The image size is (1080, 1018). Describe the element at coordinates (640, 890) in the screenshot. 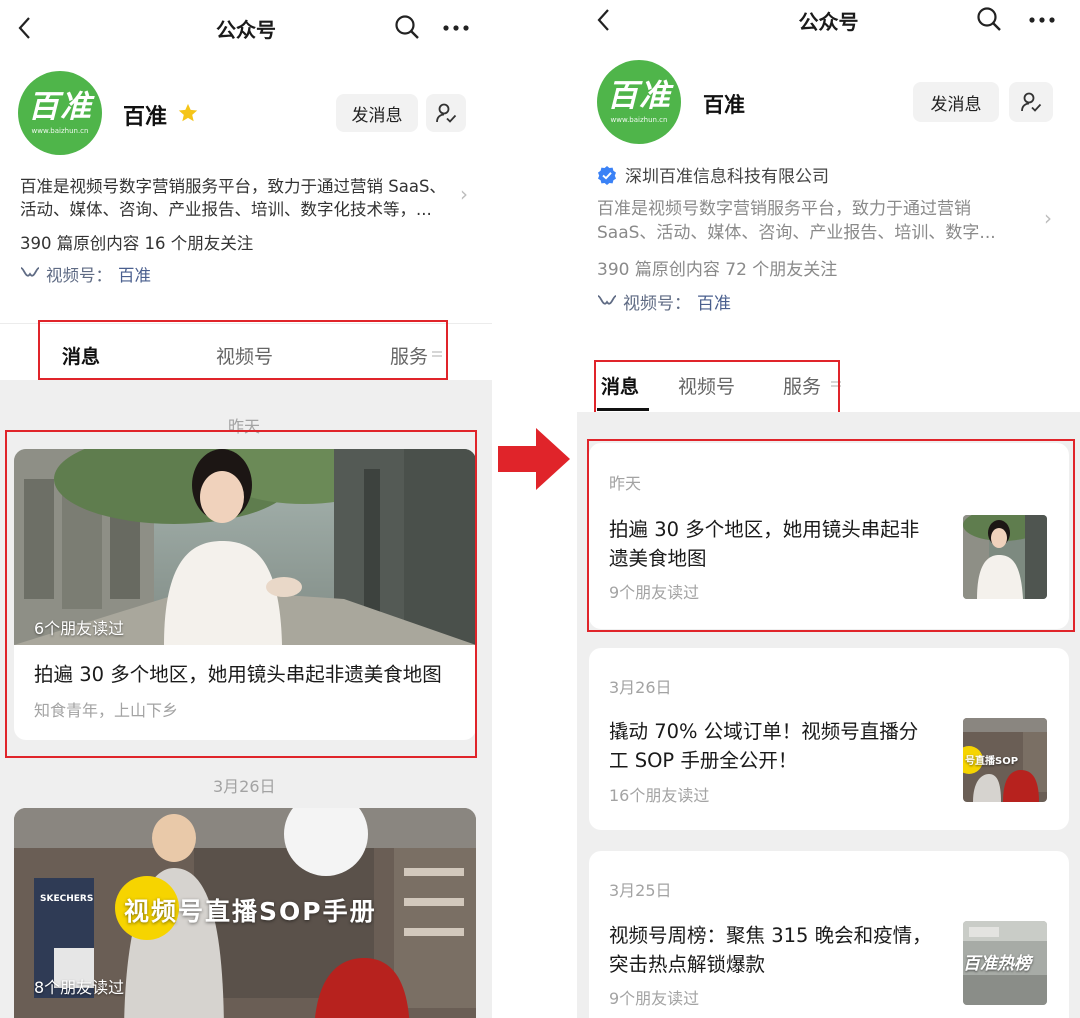

I see `post-date: 3月25日` at that location.